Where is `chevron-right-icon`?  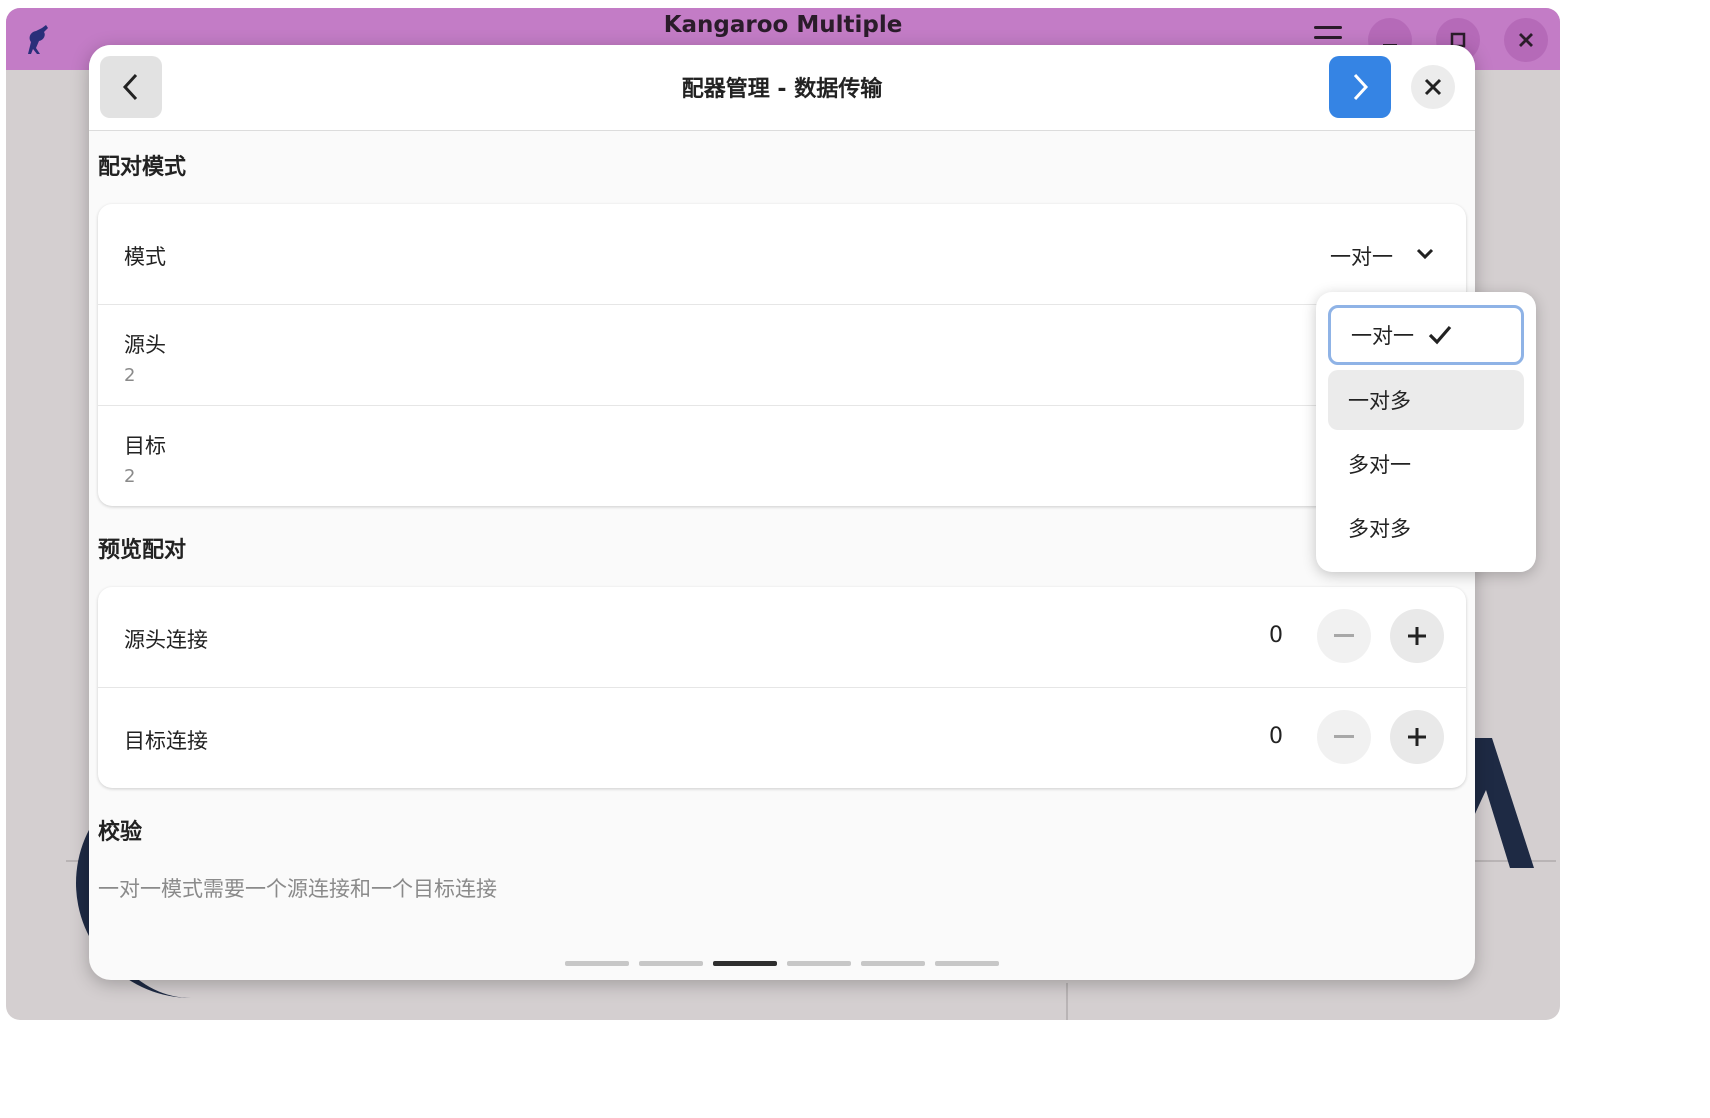
chevron-right-icon is located at coordinates (1361, 87).